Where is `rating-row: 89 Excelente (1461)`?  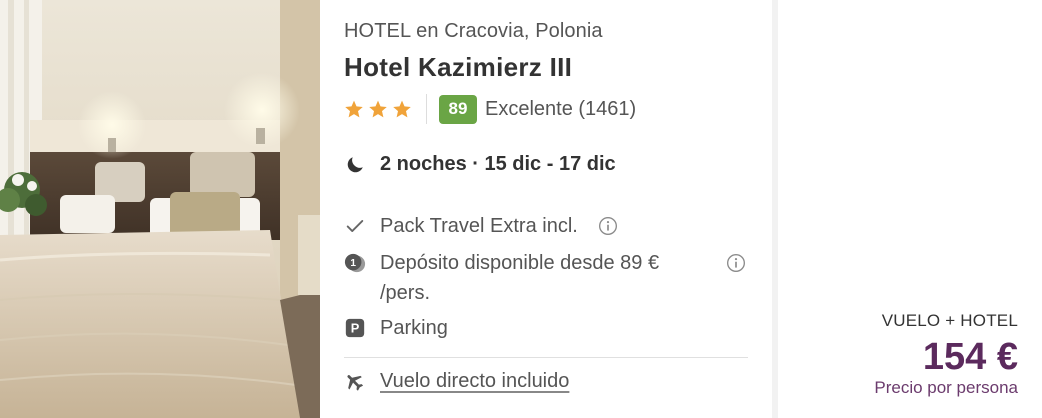 rating-row: 89 Excelente (1461) is located at coordinates (490, 109).